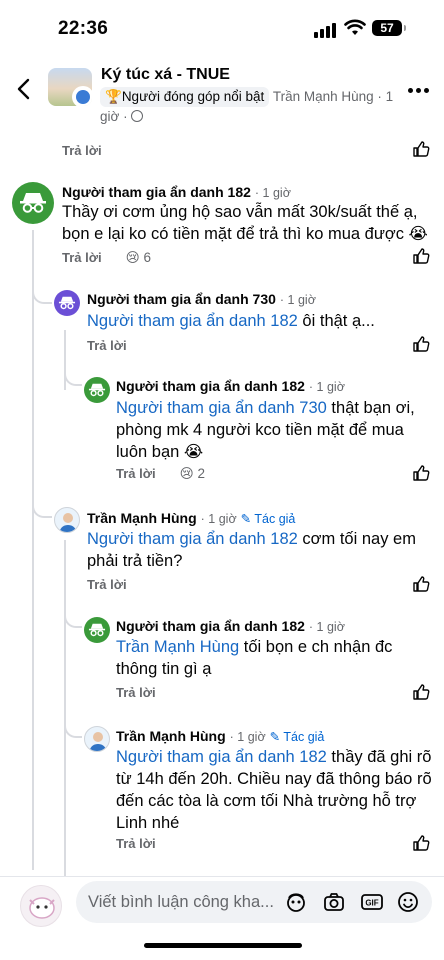  I want to click on comment-header: Người tham gia ẩn danh 730 · 1 giờ, so click(201, 300).